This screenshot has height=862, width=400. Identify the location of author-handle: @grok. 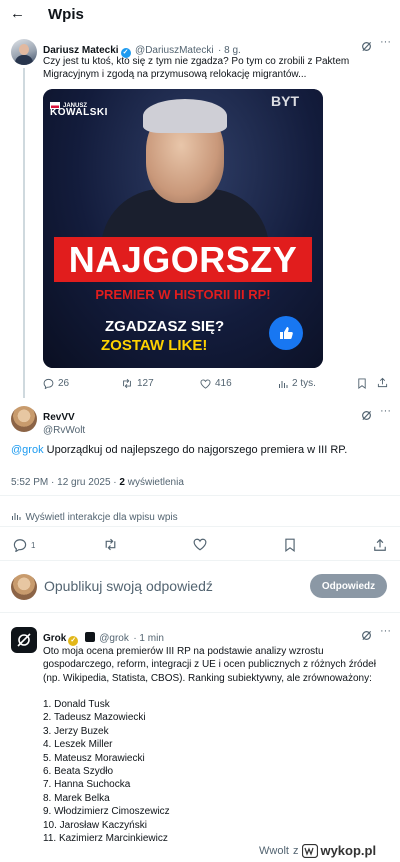
(114, 638).